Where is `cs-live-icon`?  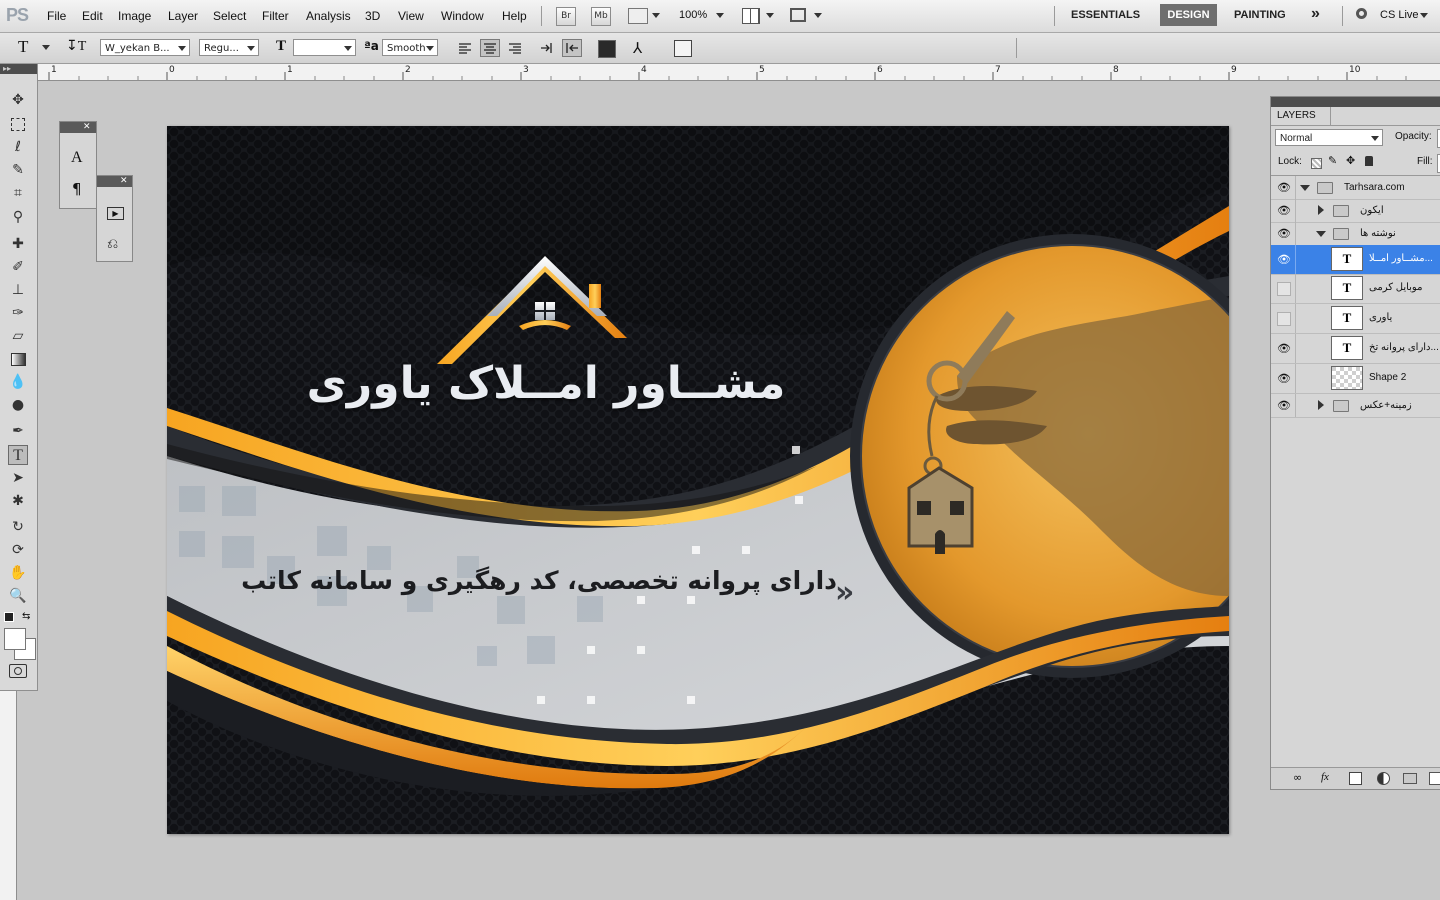
cs-live-icon is located at coordinates (1361, 13).